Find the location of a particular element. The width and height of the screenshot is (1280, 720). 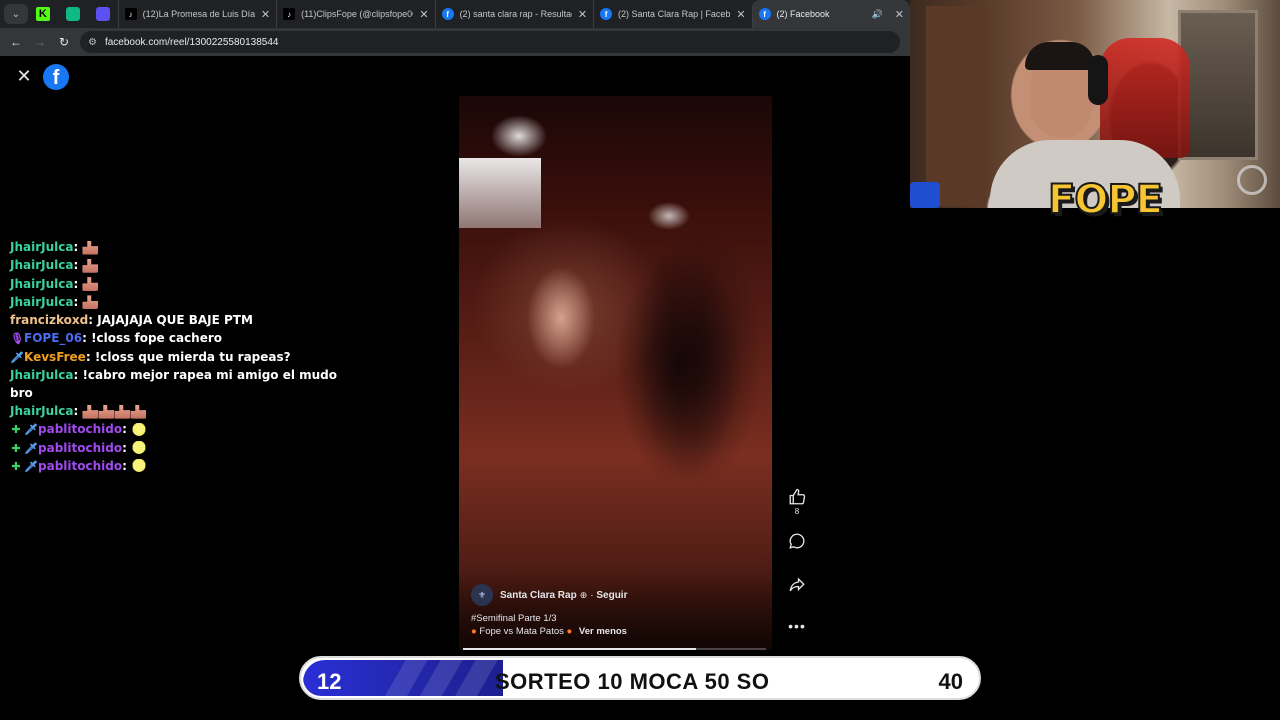

chevron-down-icon: ⌄ is located at coordinates (16, 14).